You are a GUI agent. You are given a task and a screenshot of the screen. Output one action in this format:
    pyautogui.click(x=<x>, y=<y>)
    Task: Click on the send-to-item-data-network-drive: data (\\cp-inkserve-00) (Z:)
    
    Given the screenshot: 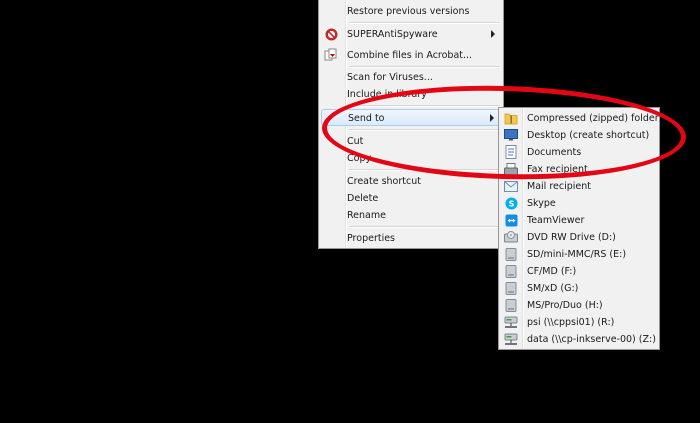 What is the action you would take?
    pyautogui.click(x=579, y=339)
    